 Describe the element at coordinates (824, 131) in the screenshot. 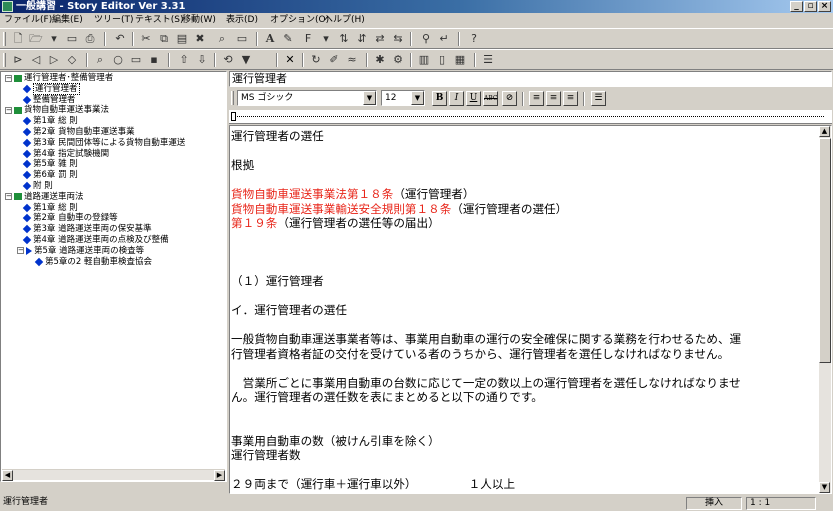

I see `scroll-up-icon: ▲` at that location.